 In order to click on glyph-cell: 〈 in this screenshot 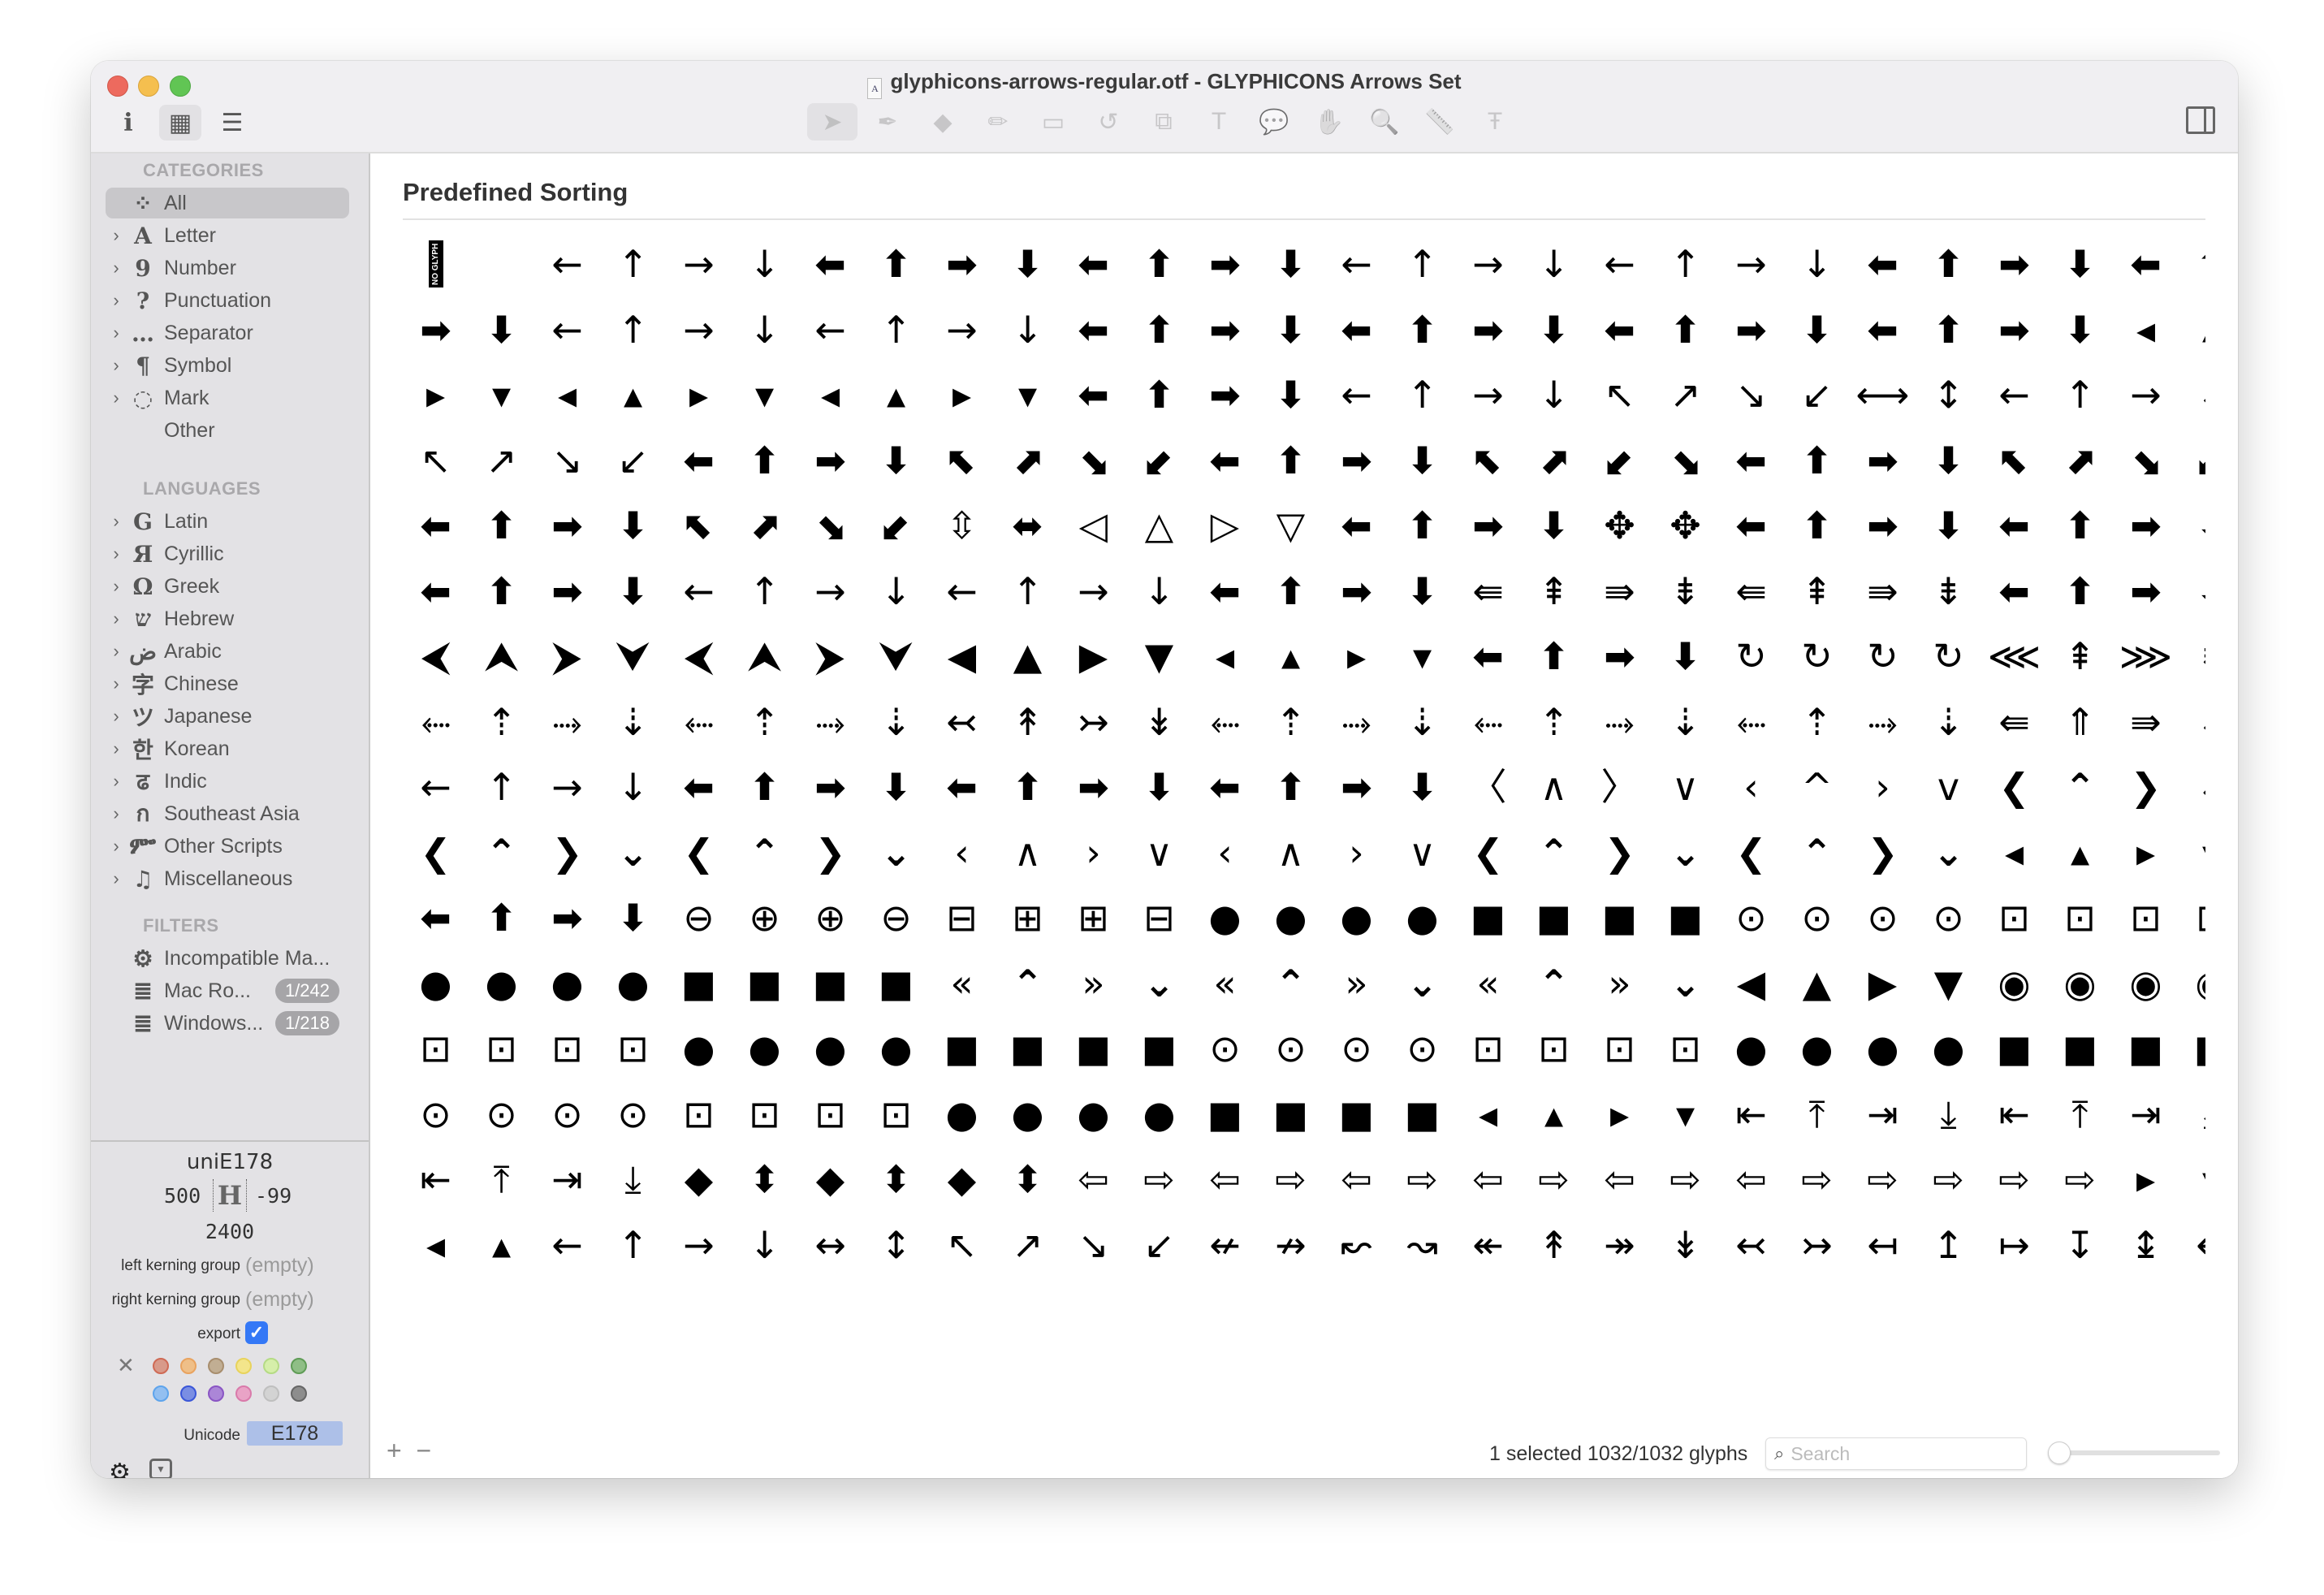, I will do `click(1488, 786)`.